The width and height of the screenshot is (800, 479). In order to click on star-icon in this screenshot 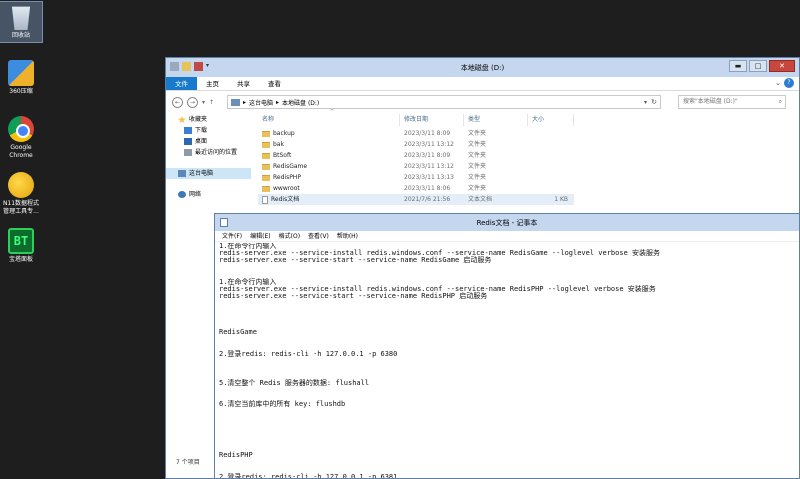, I will do `click(182, 119)`.